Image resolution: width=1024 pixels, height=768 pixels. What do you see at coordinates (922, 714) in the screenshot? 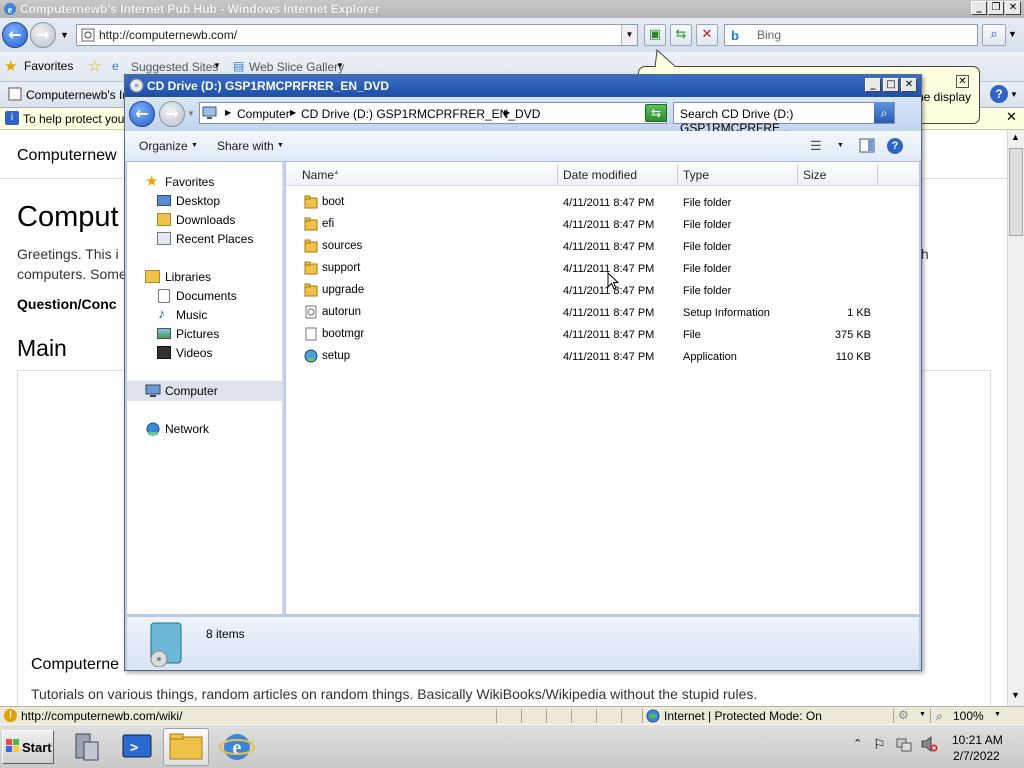
I see `security-dropdown-icon: ▼` at bounding box center [922, 714].